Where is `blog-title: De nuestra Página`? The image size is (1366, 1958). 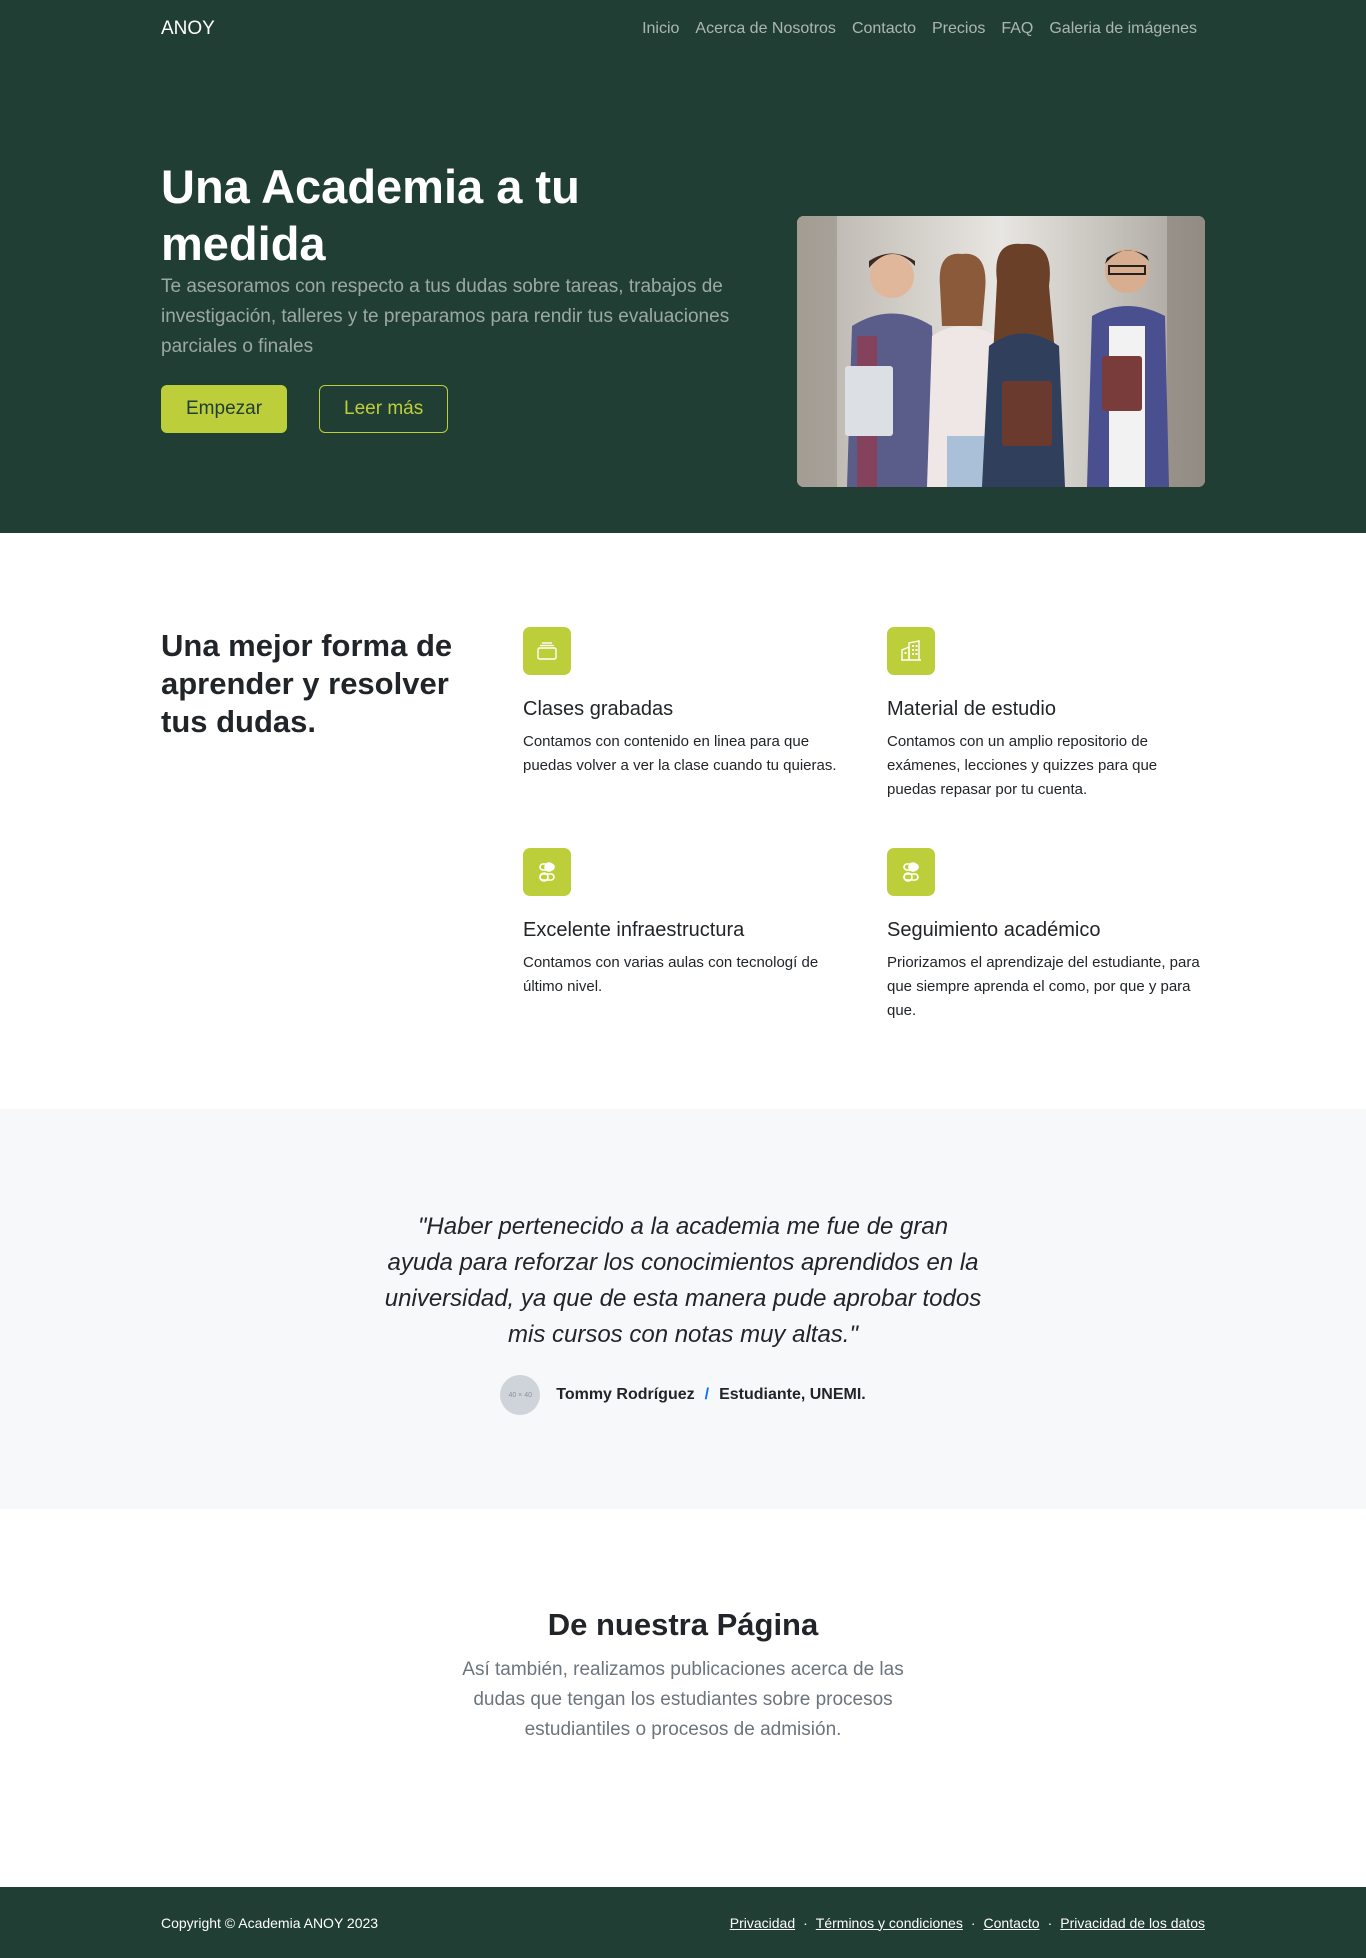 blog-title: De nuestra Página is located at coordinates (683, 1624).